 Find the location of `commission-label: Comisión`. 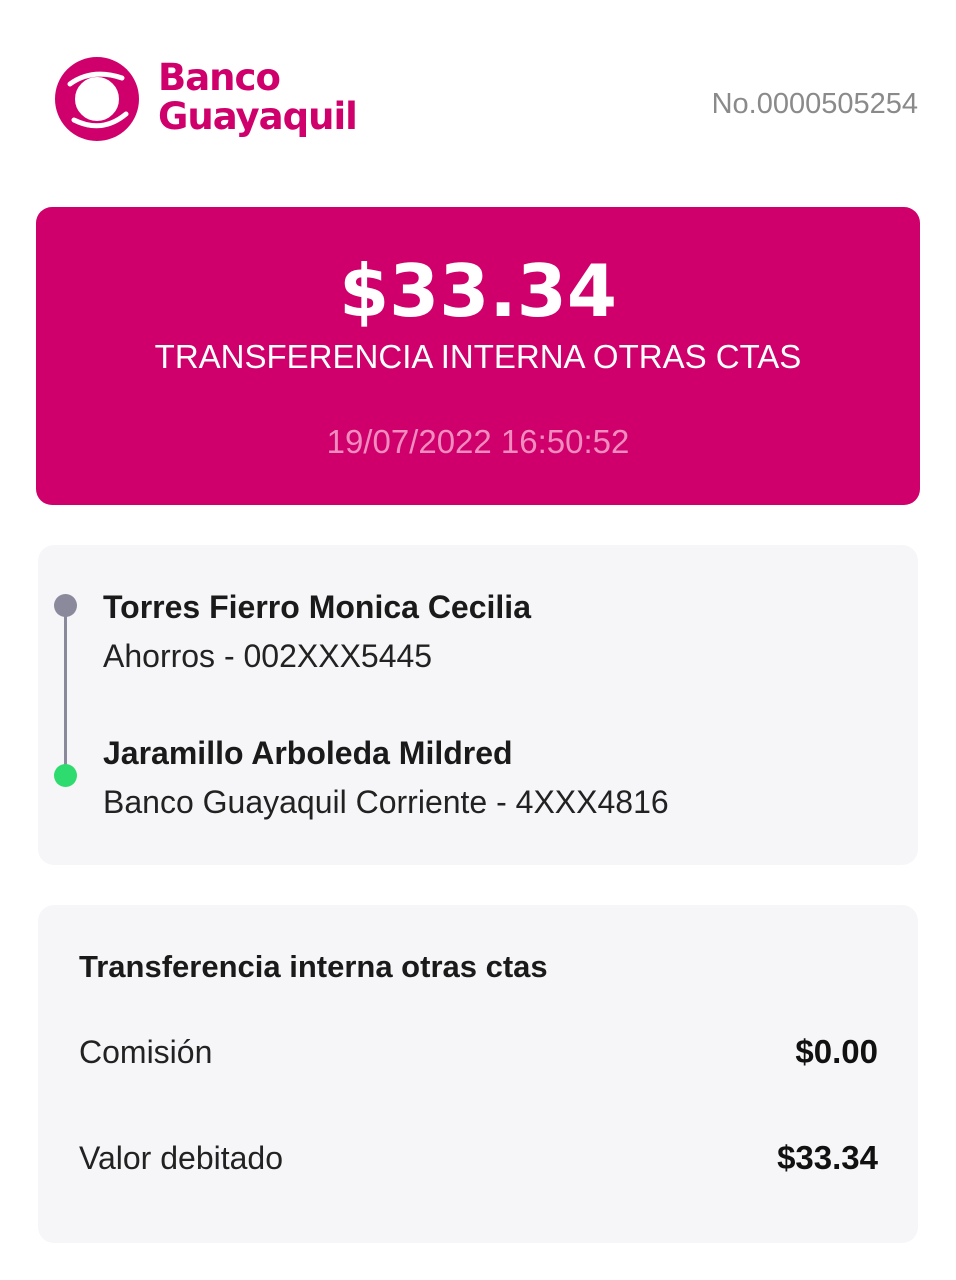

commission-label: Comisión is located at coordinates (146, 1052).